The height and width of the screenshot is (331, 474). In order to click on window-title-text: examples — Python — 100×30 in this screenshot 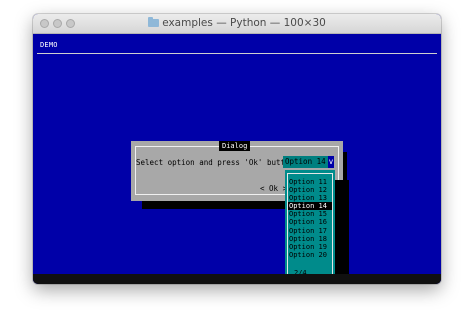, I will do `click(244, 23)`.